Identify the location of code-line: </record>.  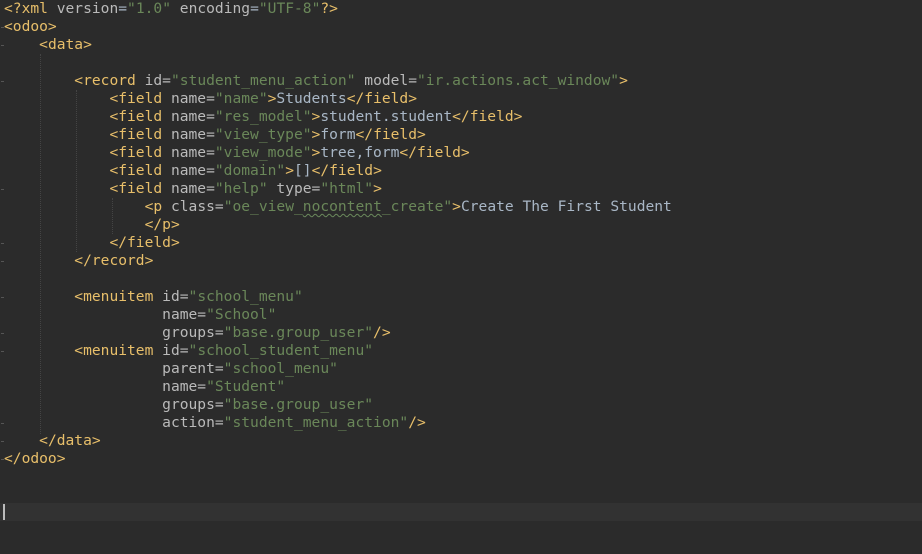
(338, 261).